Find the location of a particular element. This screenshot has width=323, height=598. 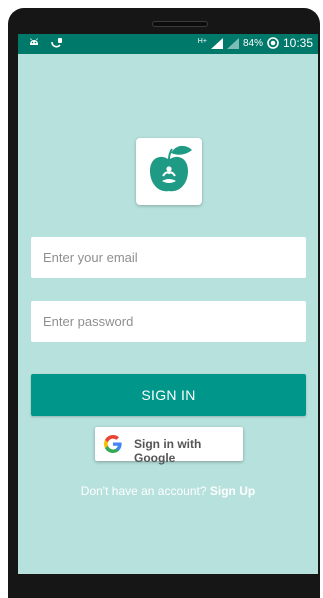

network-type: H+ is located at coordinates (202, 41).